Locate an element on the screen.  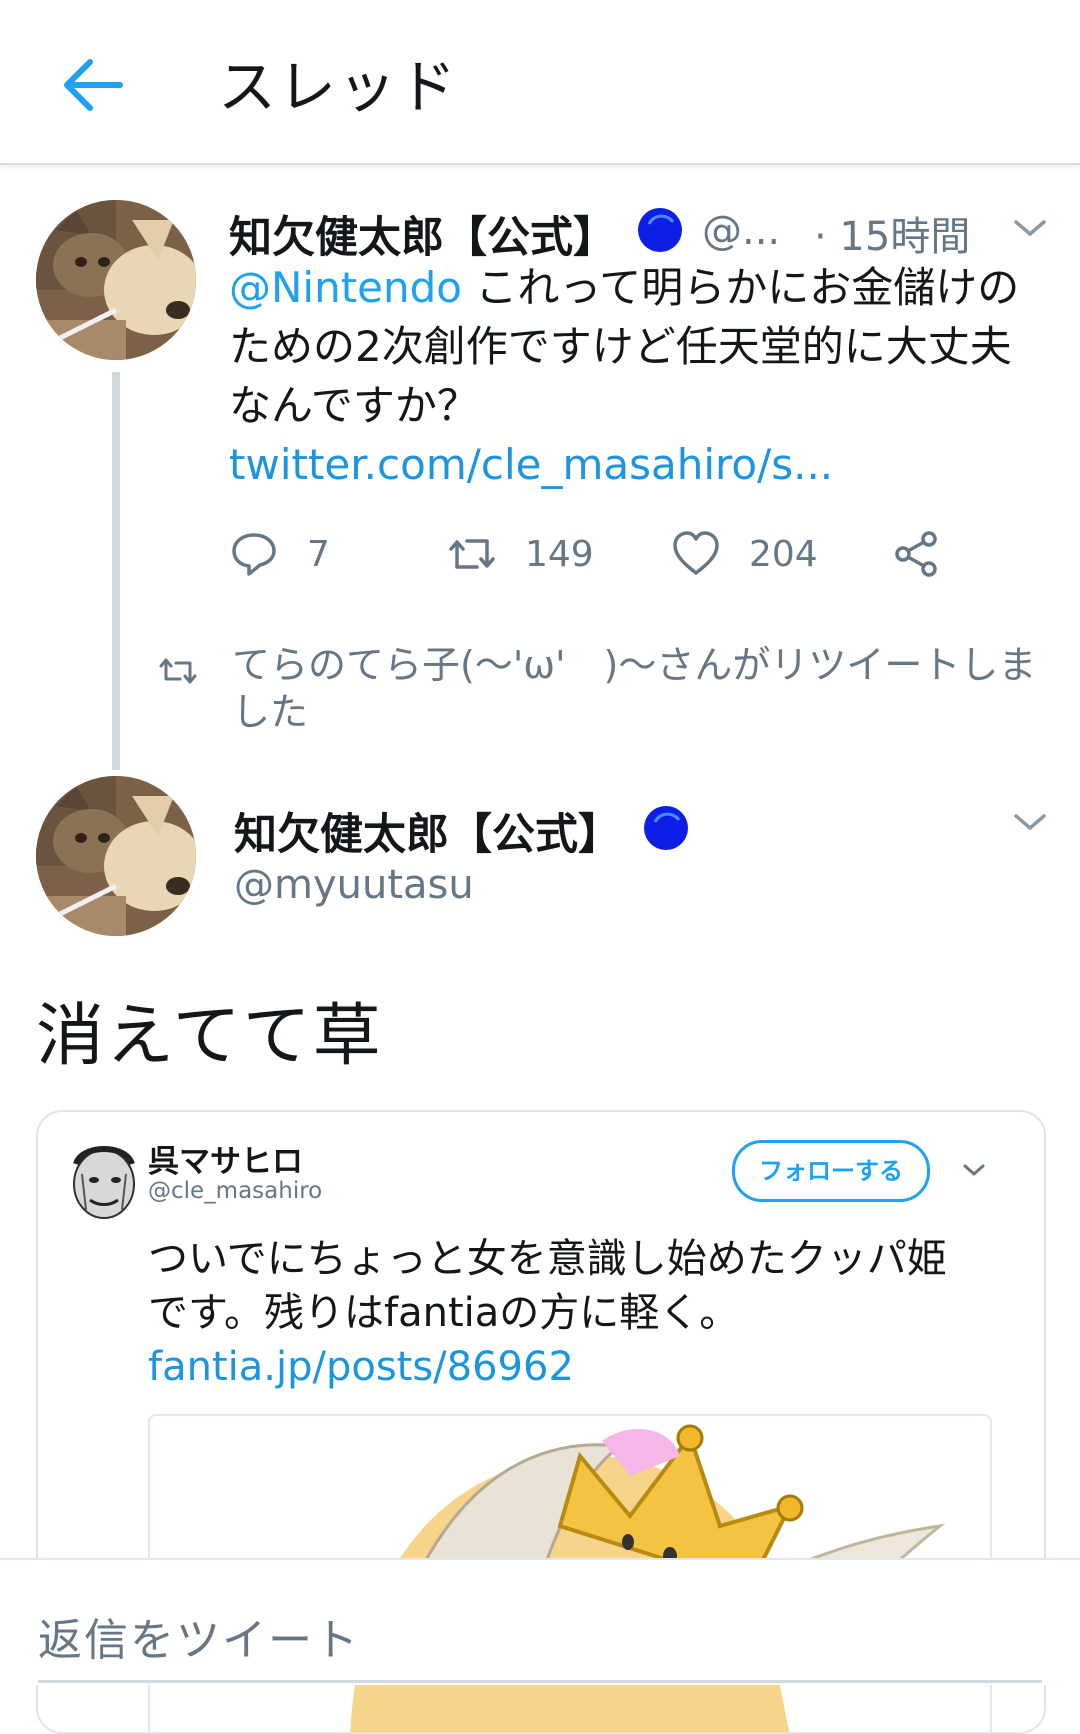
embedded-author-name: 呉マサヒロ is located at coordinates (225, 1162).